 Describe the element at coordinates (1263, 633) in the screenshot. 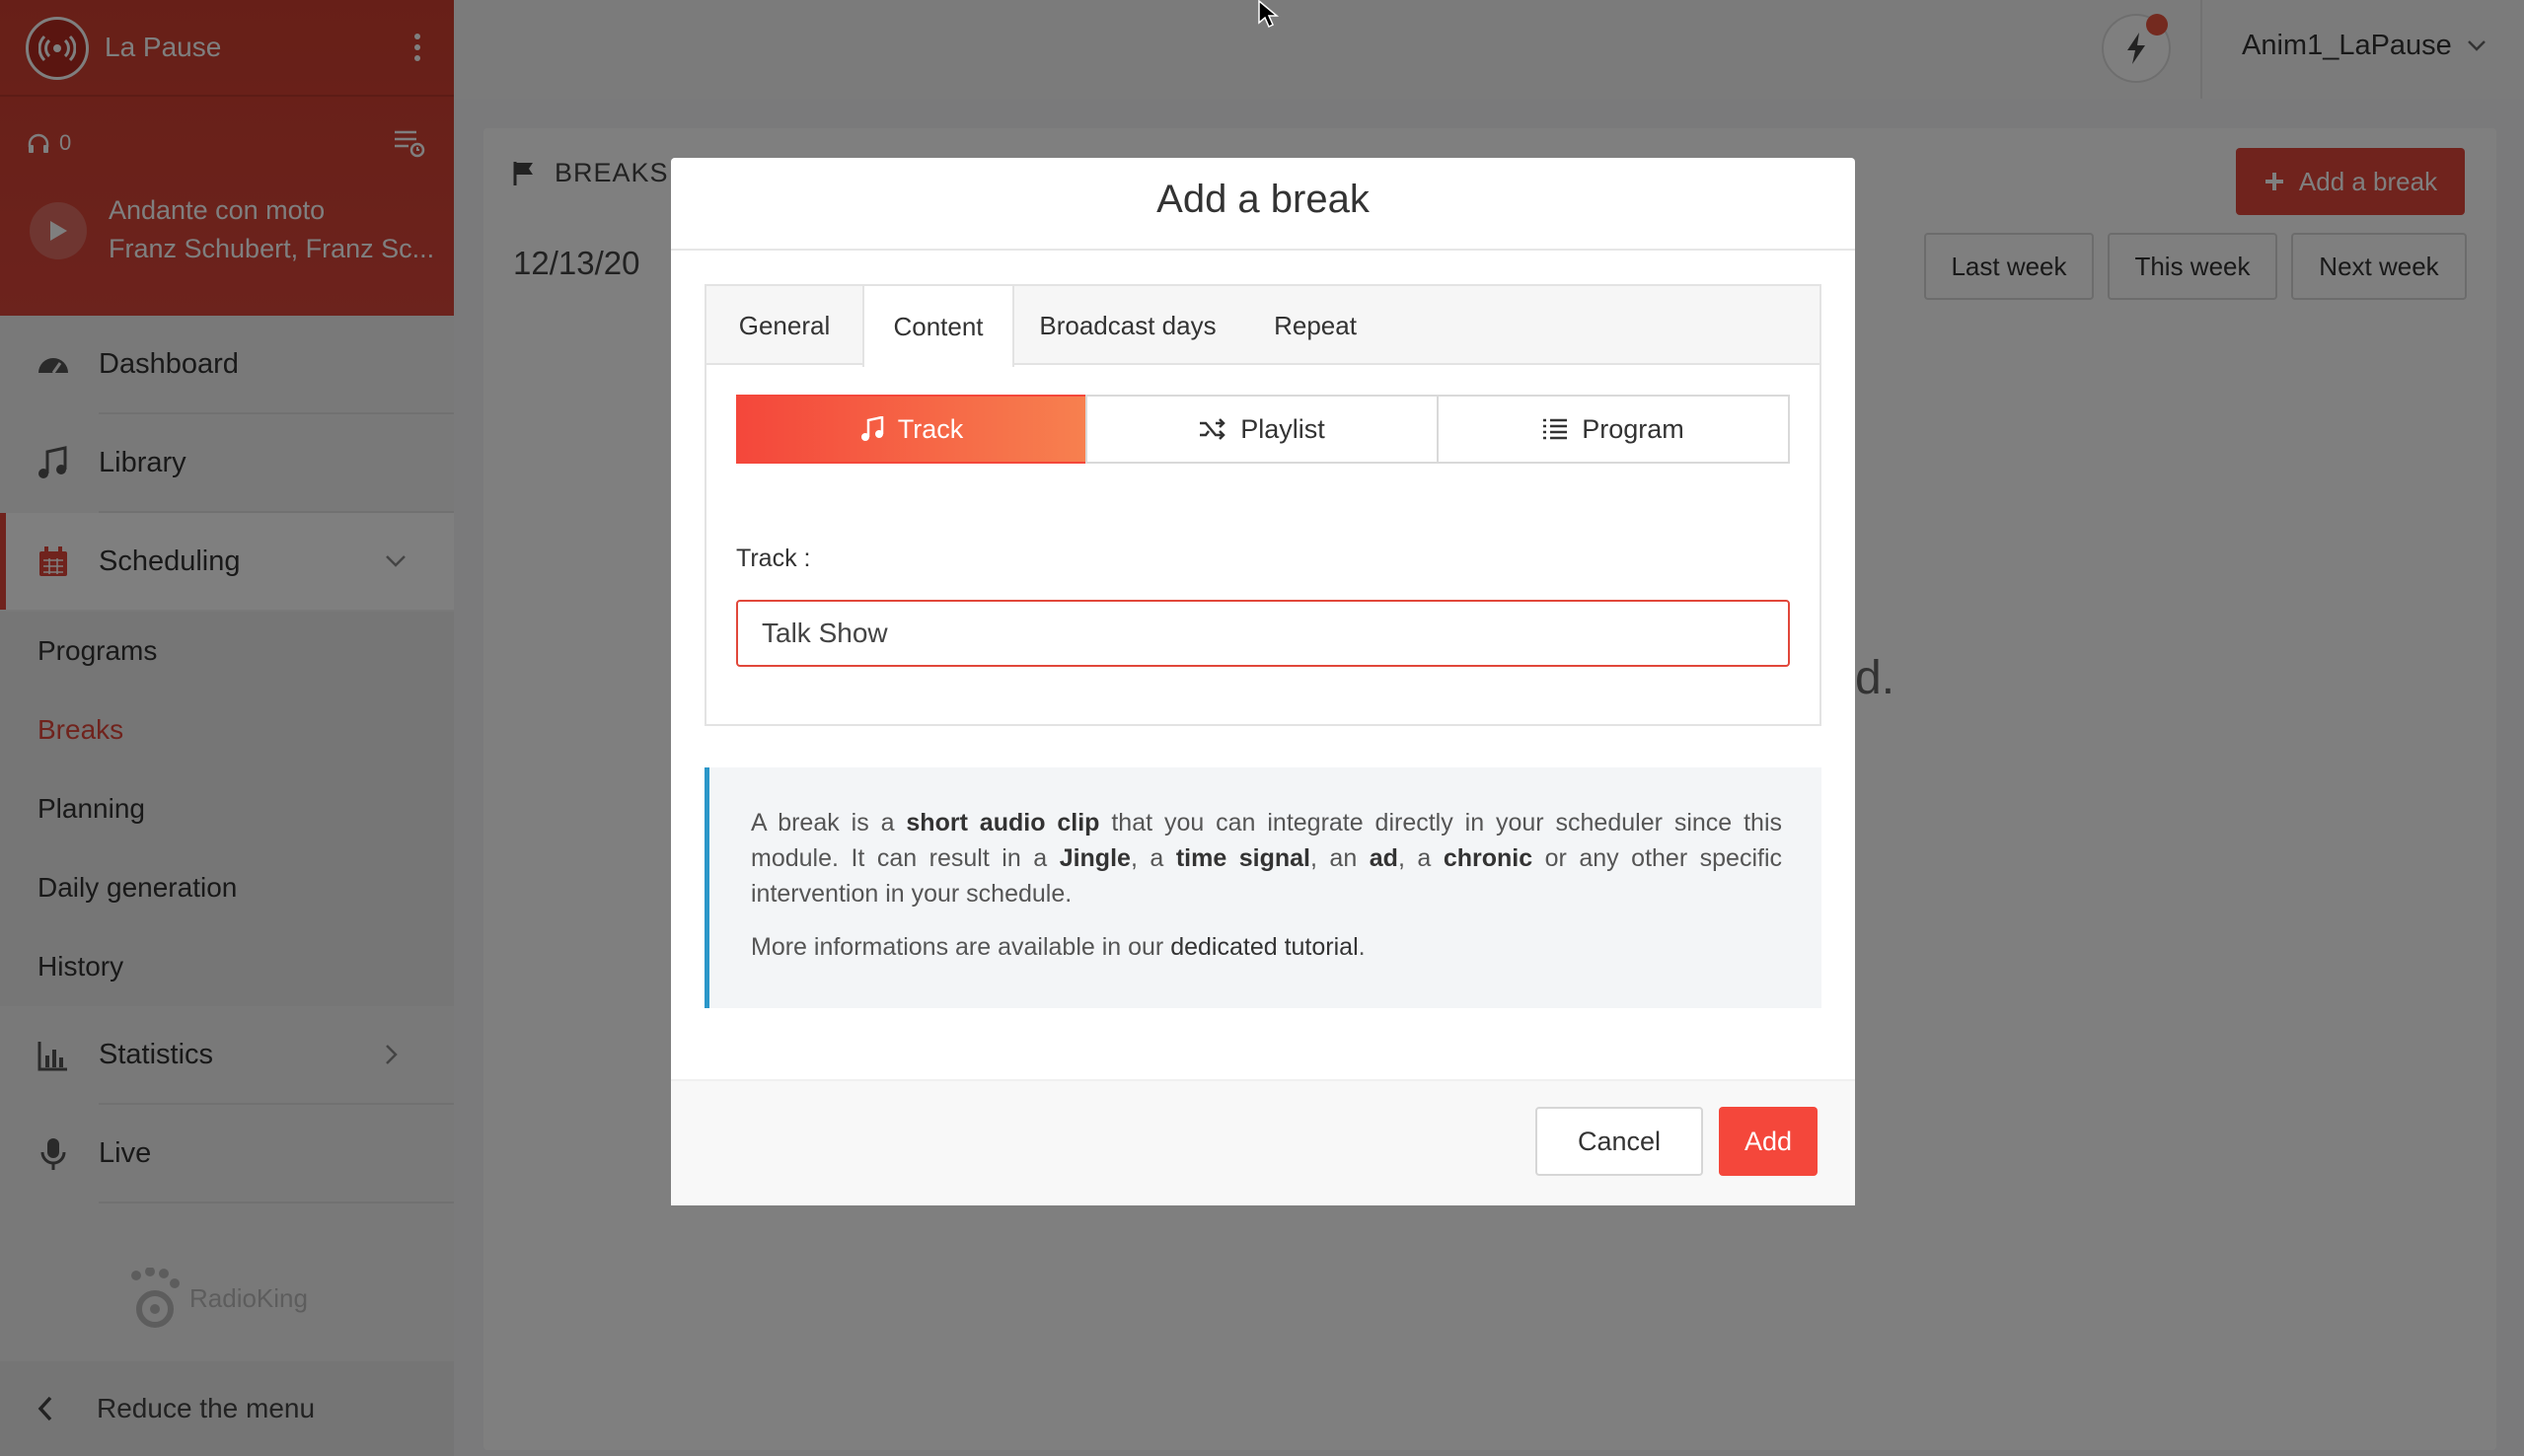

I see `track-input` at that location.